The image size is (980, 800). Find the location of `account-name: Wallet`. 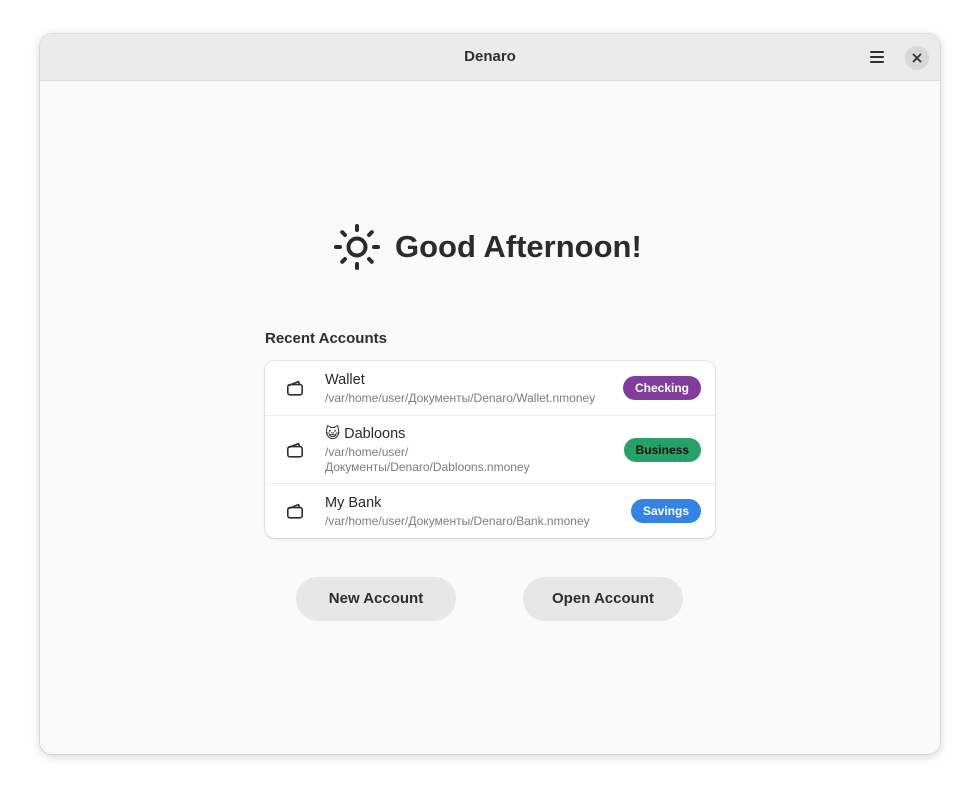

account-name: Wallet is located at coordinates (345, 379).